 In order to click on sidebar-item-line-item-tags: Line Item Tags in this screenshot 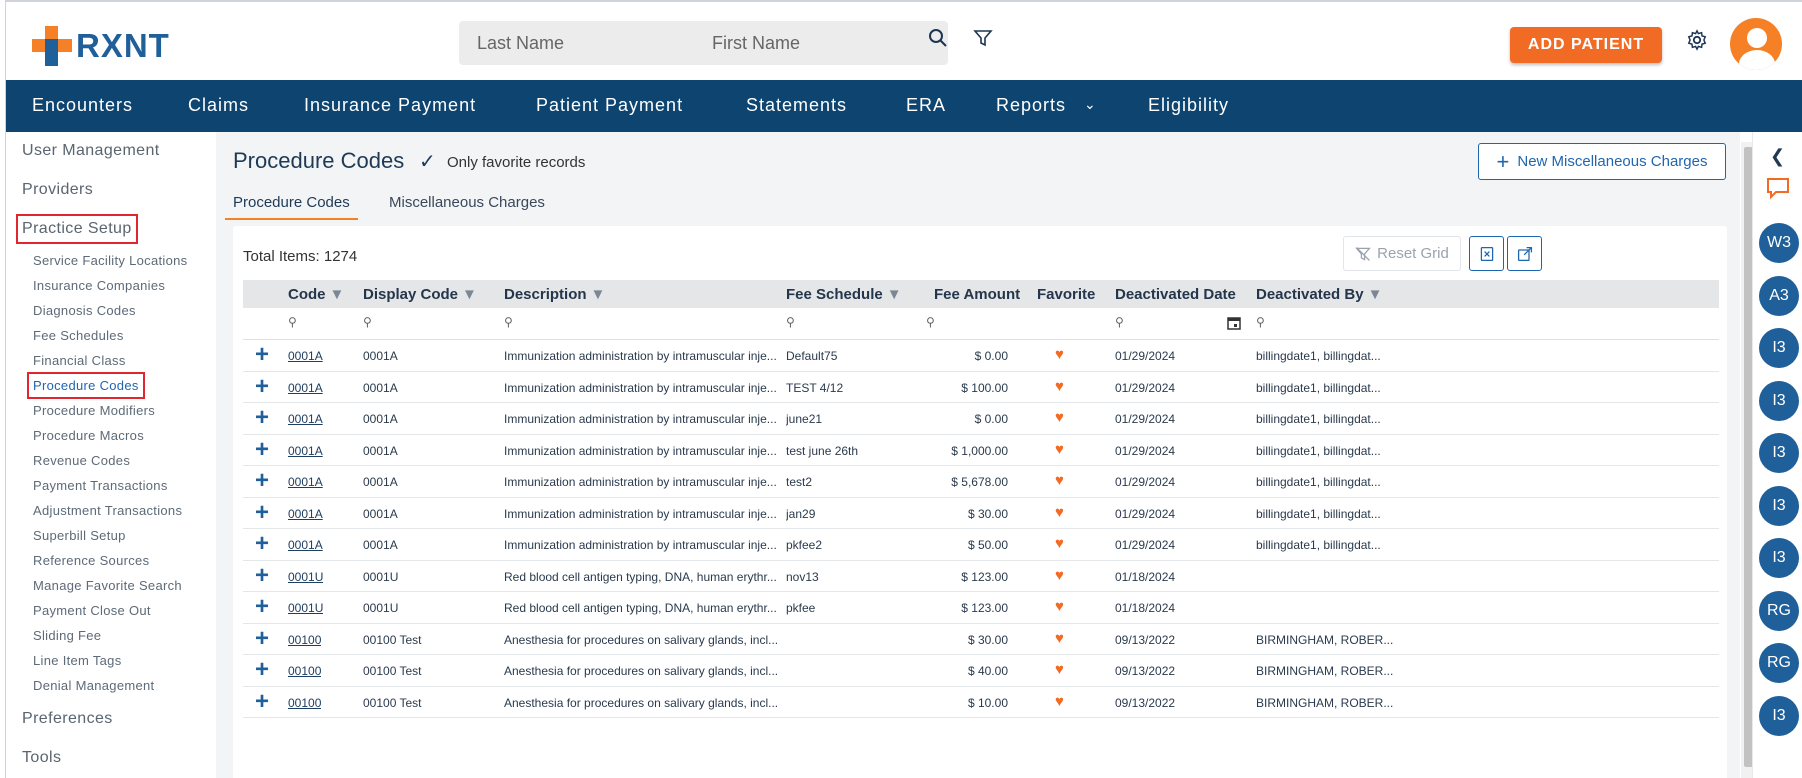, I will do `click(77, 660)`.